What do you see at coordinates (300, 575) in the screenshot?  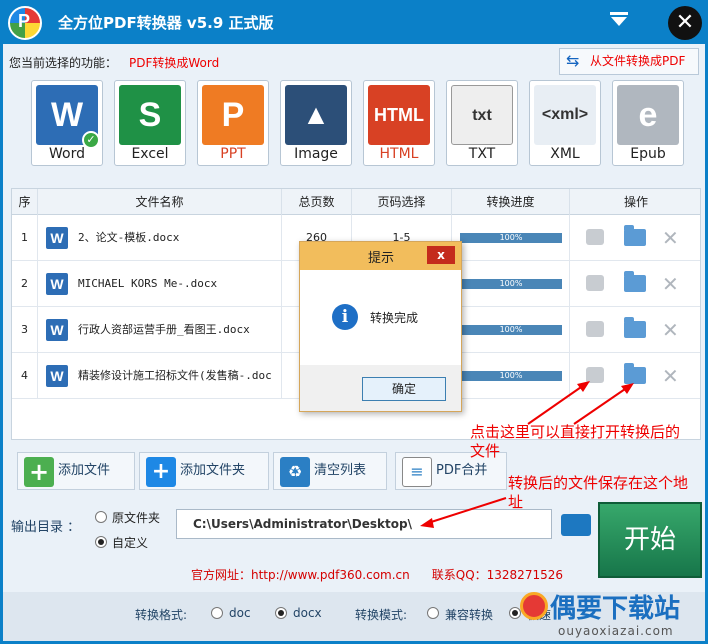 I see `website-text: 官方网址：http://www.pdf360.com.cn` at bounding box center [300, 575].